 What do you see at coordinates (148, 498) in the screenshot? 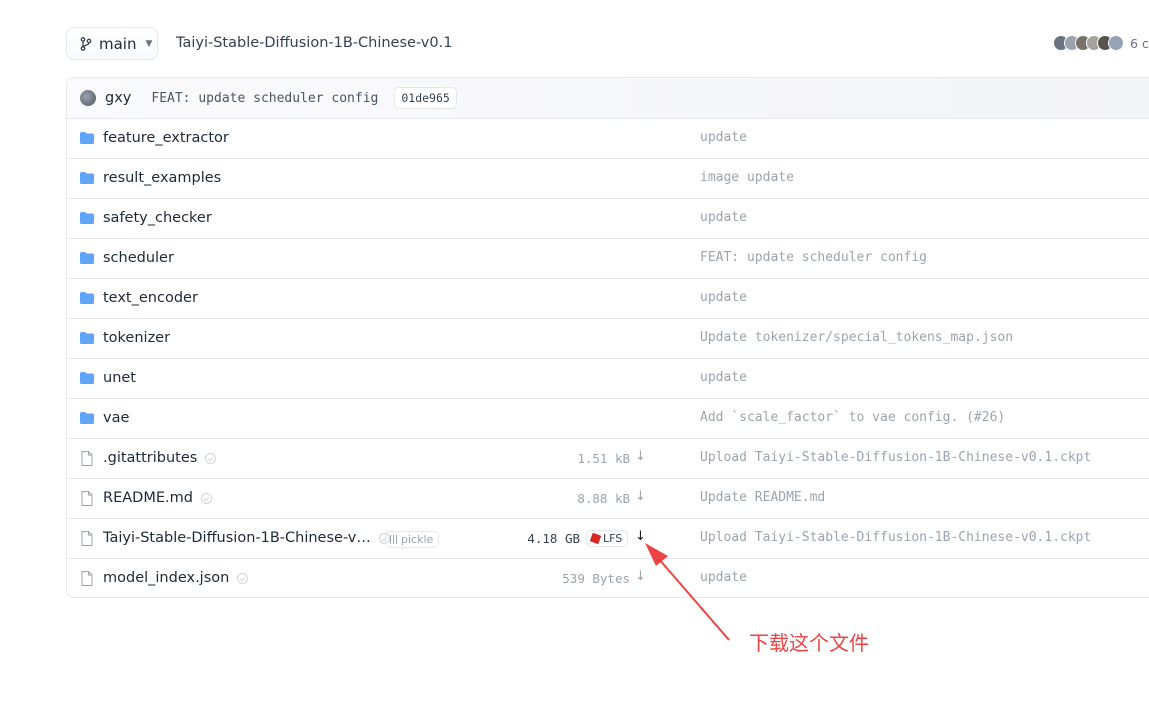
I see `file-name: README.md` at bounding box center [148, 498].